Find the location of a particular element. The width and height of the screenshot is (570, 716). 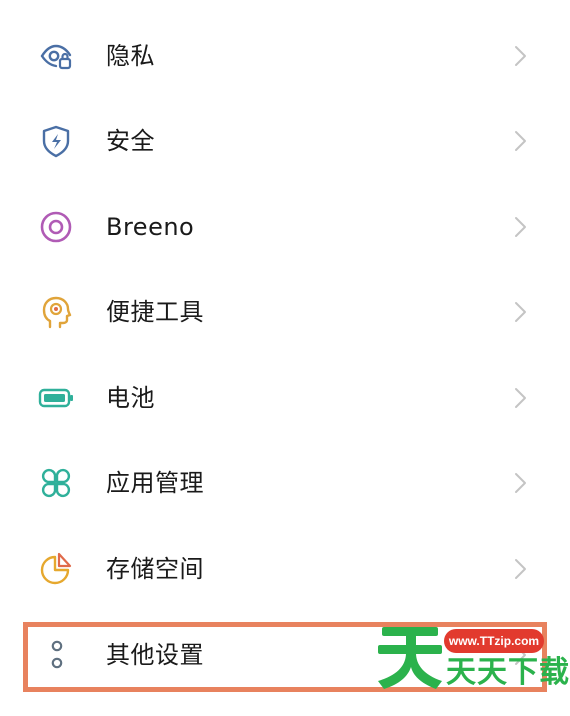

settings-item-security: 安全 is located at coordinates (285, 141).